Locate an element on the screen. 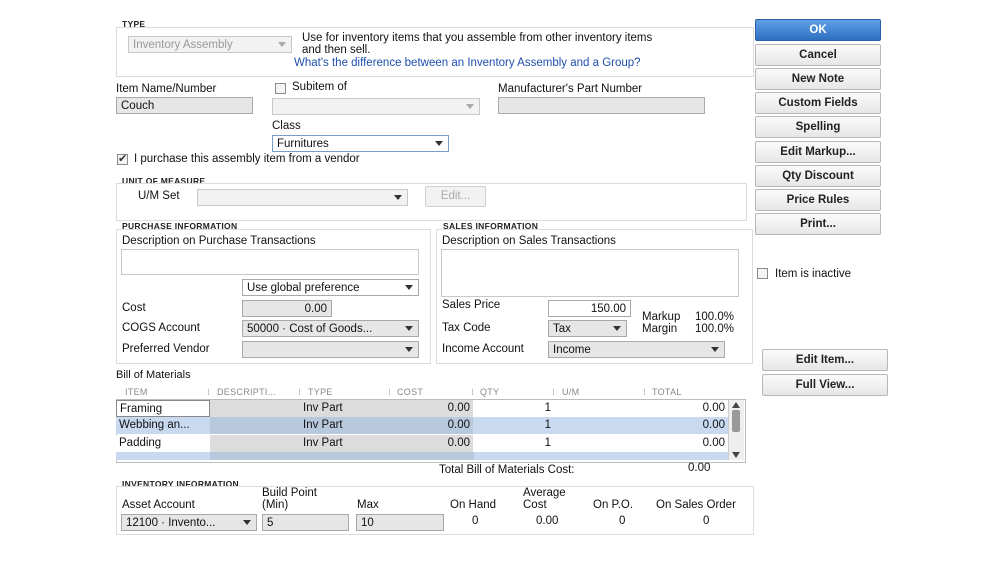 This screenshot has height=562, width=999. max-input: 10 is located at coordinates (400, 522).